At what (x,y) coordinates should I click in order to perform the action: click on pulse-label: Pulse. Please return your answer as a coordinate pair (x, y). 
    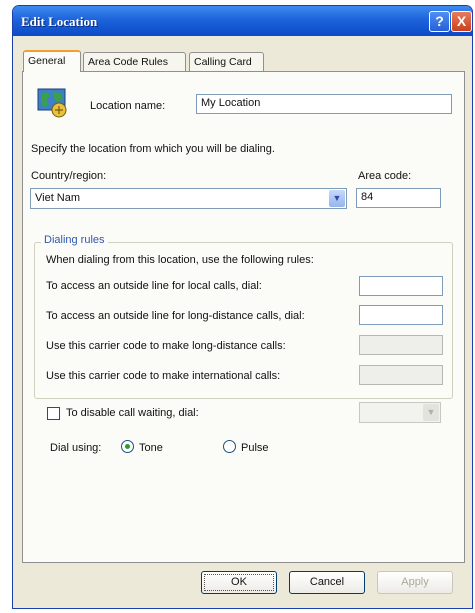
    Looking at the image, I should click on (255, 448).